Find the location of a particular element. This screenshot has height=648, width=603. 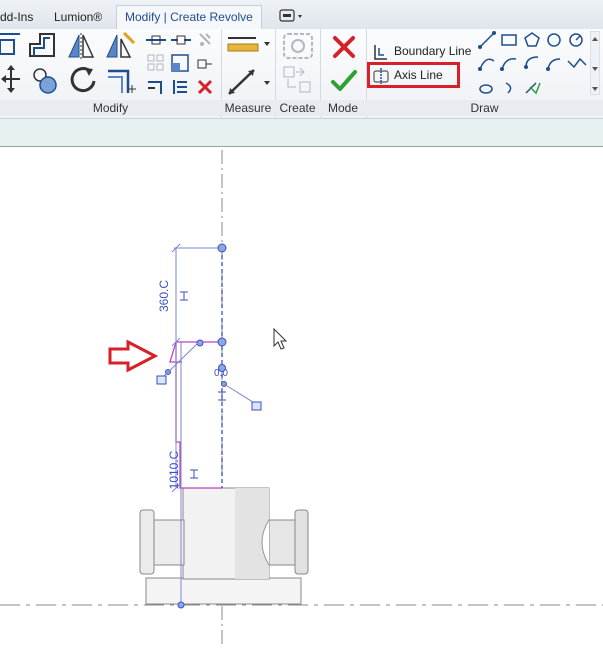

draw-tools-gallery is located at coordinates (533, 63).